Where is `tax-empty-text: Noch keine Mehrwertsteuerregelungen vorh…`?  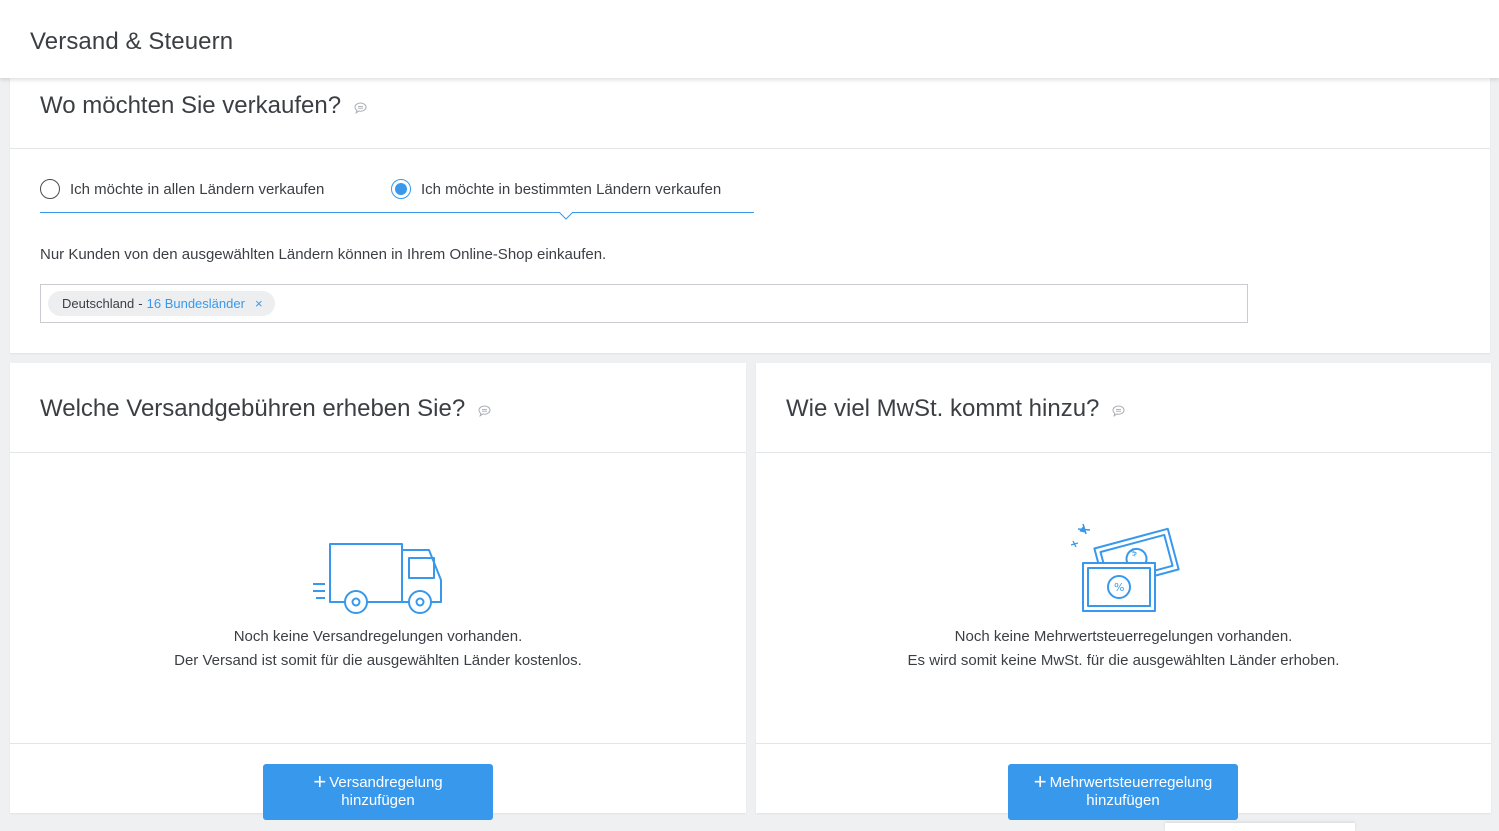 tax-empty-text: Noch keine Mehrwertsteuerregelungen vorh… is located at coordinates (1123, 649).